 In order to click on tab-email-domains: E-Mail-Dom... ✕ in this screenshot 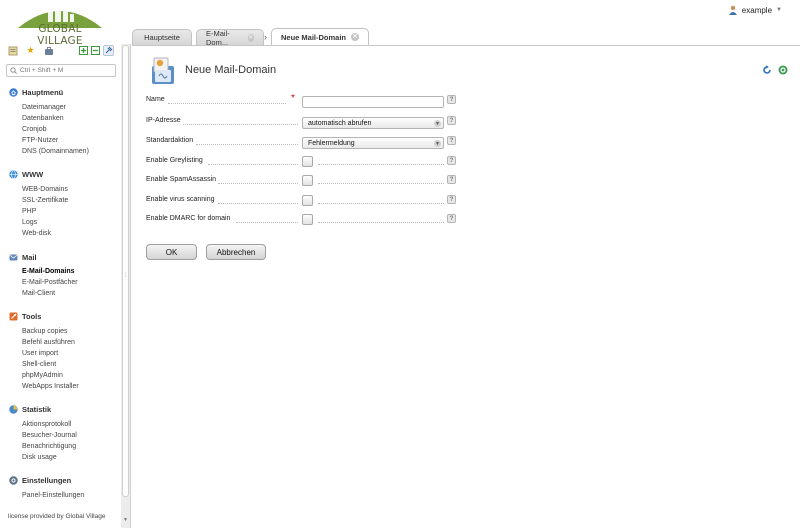, I will do `click(230, 38)`.